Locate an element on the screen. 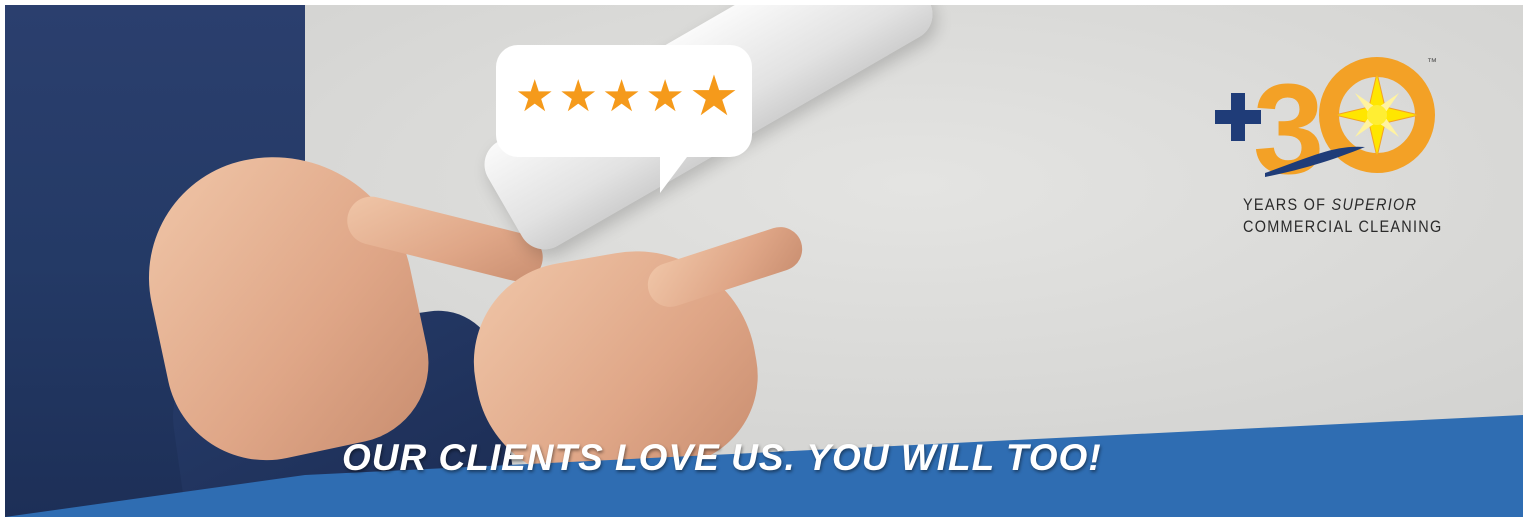 The width and height of the screenshot is (1528, 523). logo-tagline-line2: COMMERCIAL CLEANING is located at coordinates (1343, 226).